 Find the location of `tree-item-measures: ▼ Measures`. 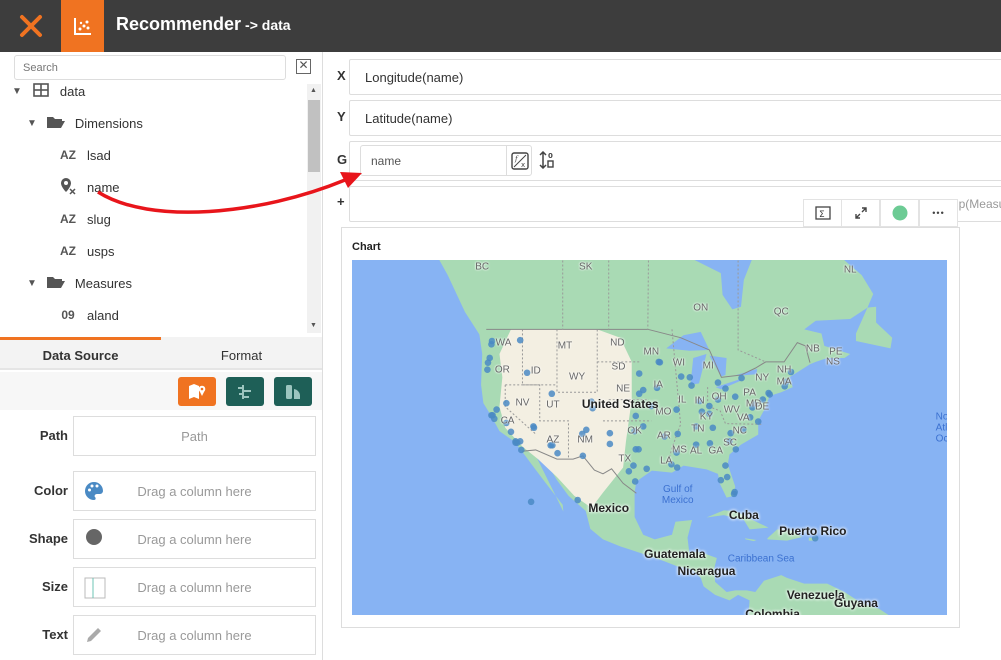

tree-item-measures: ▼ Measures is located at coordinates (79, 283).